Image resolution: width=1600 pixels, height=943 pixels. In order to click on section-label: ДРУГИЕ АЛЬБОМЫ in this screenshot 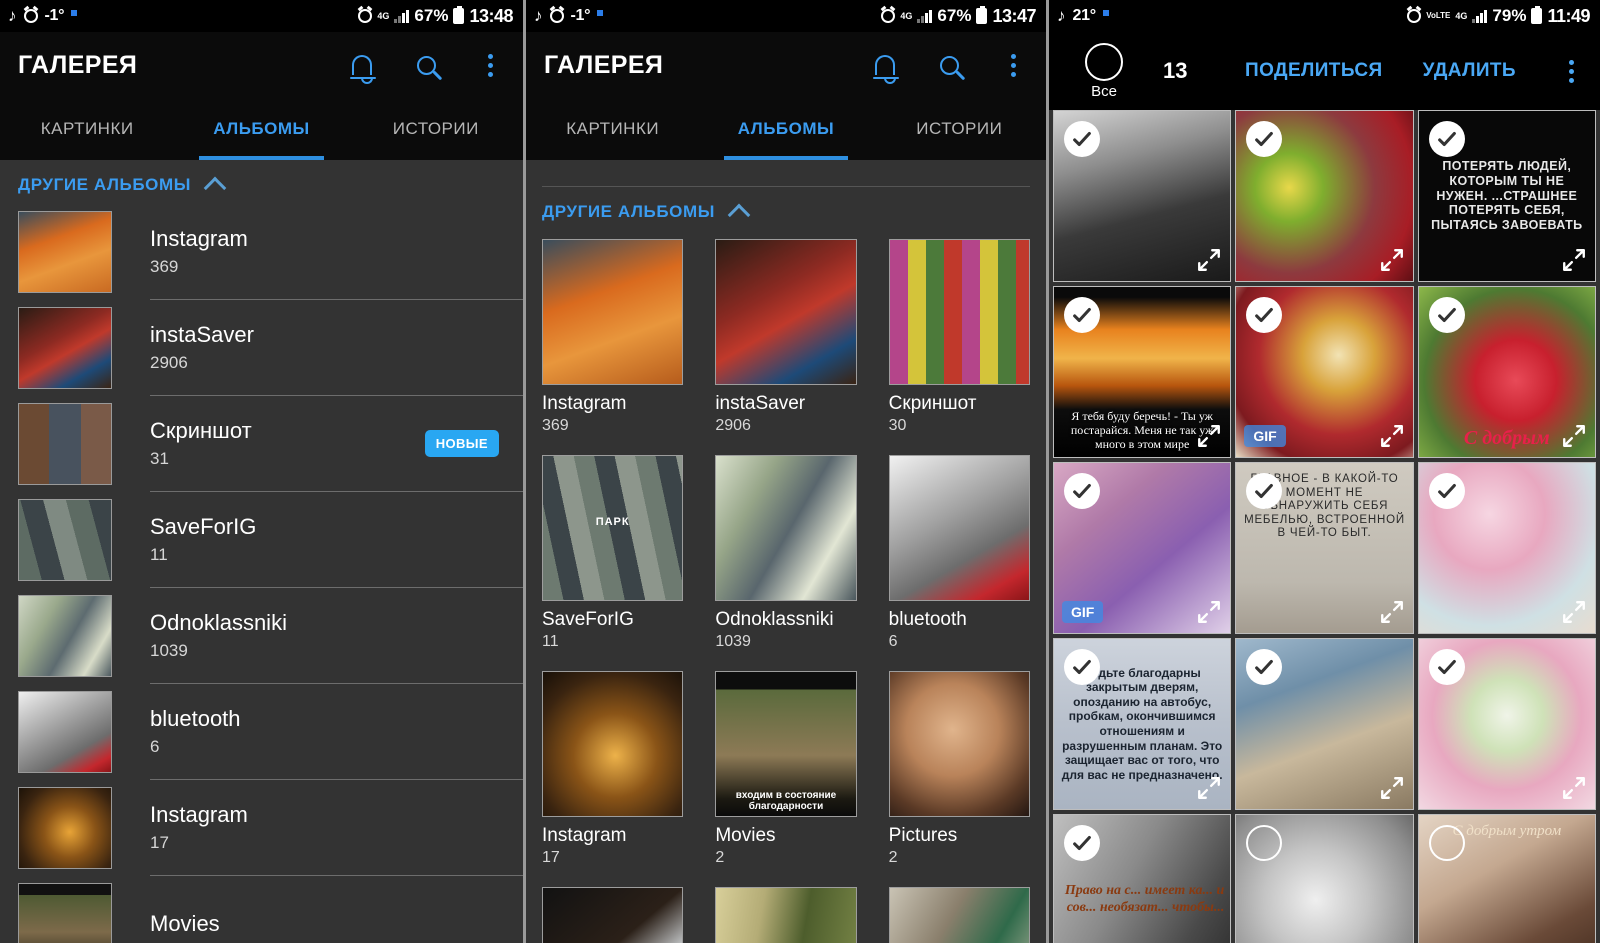, I will do `click(104, 184)`.